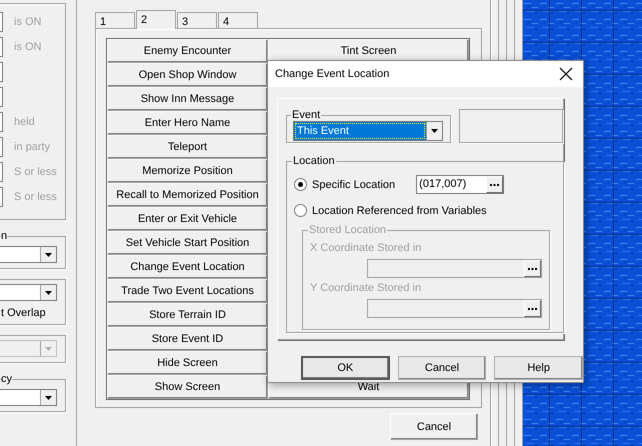 This screenshot has height=446, width=642. I want to click on location-field: (017,007), so click(460, 184).